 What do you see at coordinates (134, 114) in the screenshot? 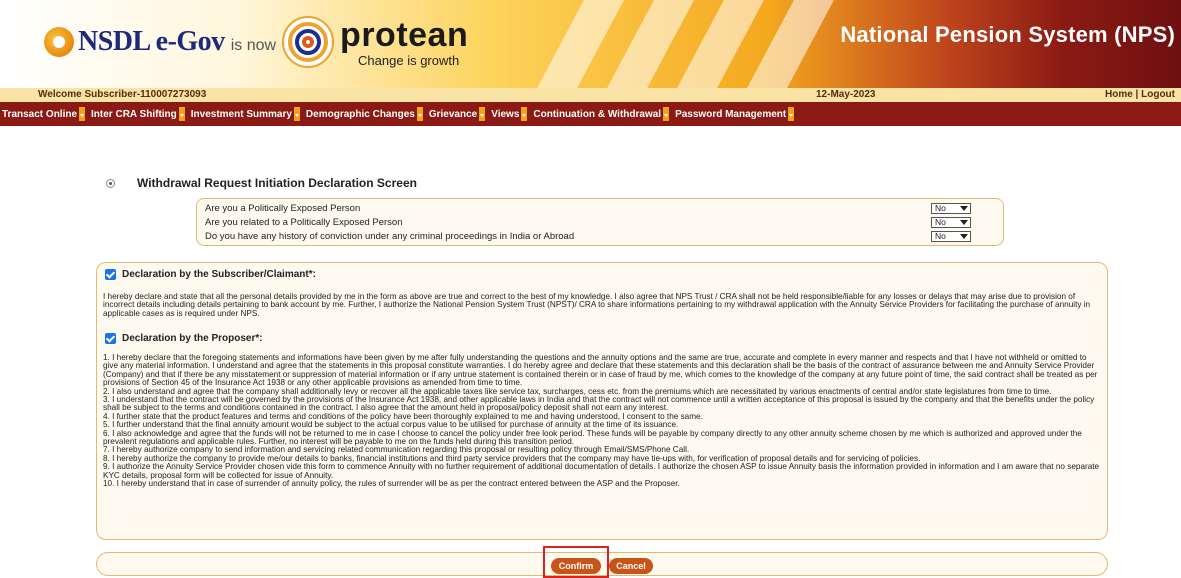
I see `nav-label: Inter CRA Shifting` at bounding box center [134, 114].